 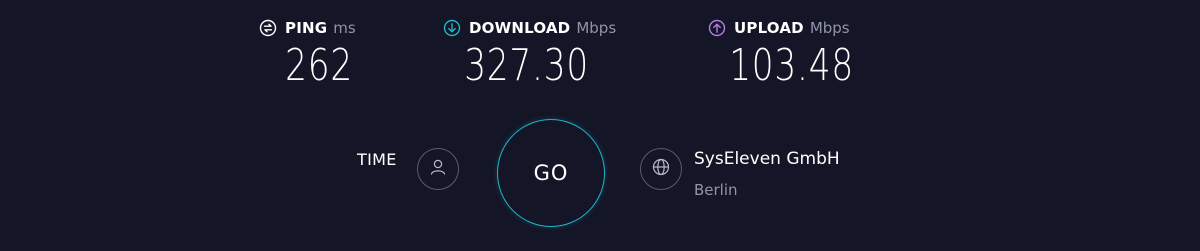 What do you see at coordinates (829, 28) in the screenshot?
I see `upload-unit: Mbps` at bounding box center [829, 28].